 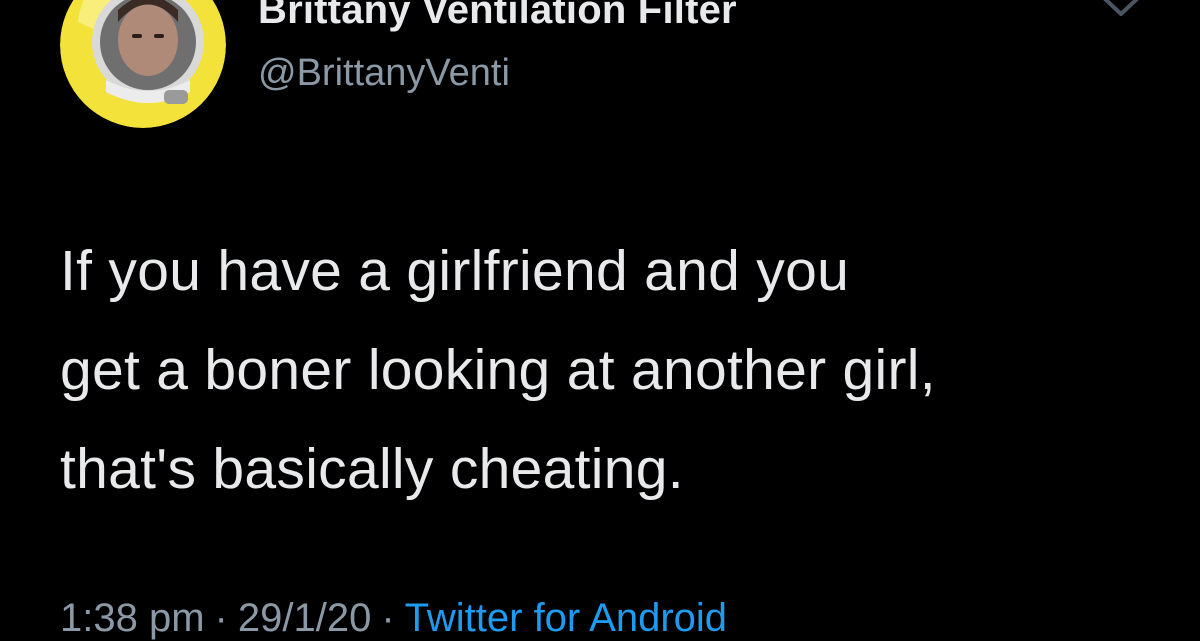 What do you see at coordinates (497, 16) in the screenshot?
I see `author-display-name: Brittany Ventilation Filter` at bounding box center [497, 16].